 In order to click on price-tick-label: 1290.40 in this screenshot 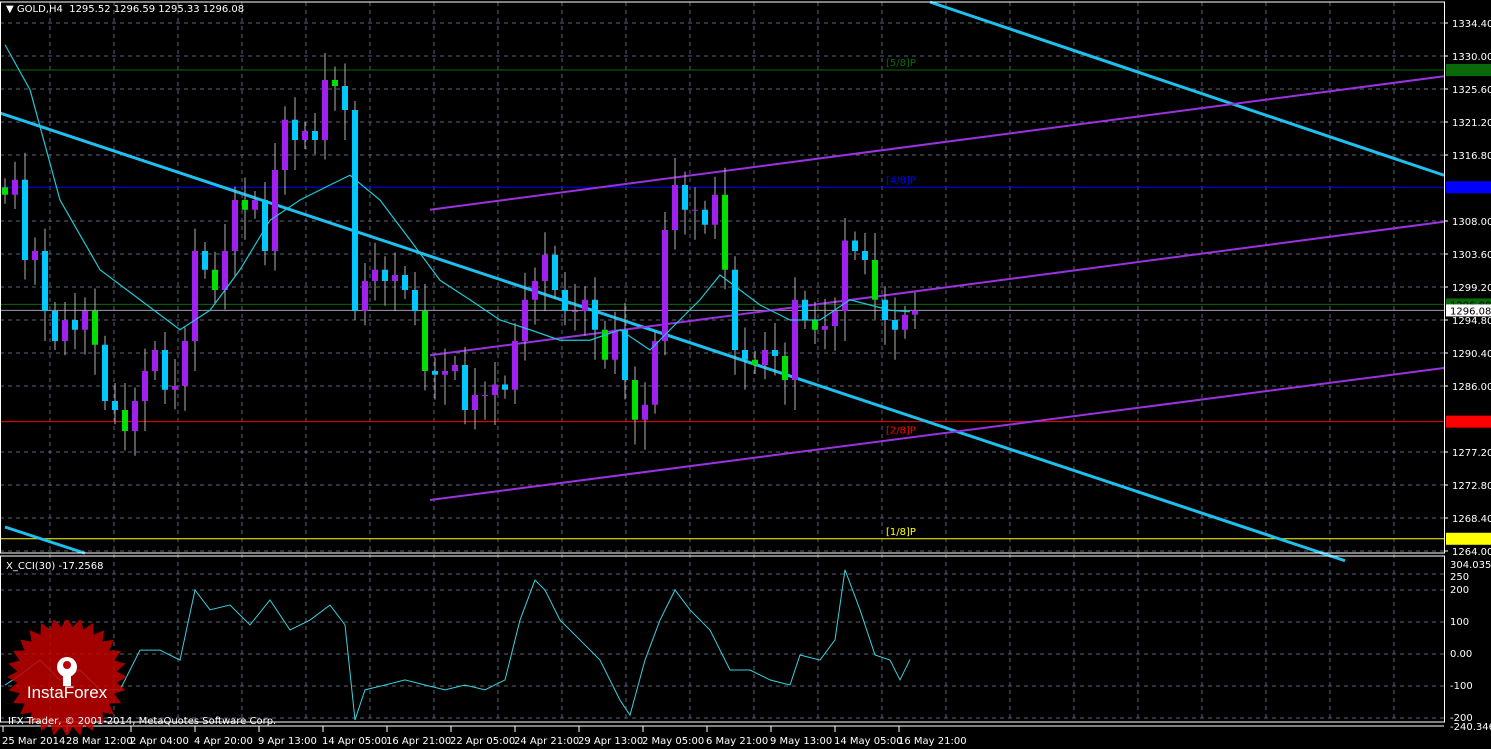, I will do `click(1471, 354)`.